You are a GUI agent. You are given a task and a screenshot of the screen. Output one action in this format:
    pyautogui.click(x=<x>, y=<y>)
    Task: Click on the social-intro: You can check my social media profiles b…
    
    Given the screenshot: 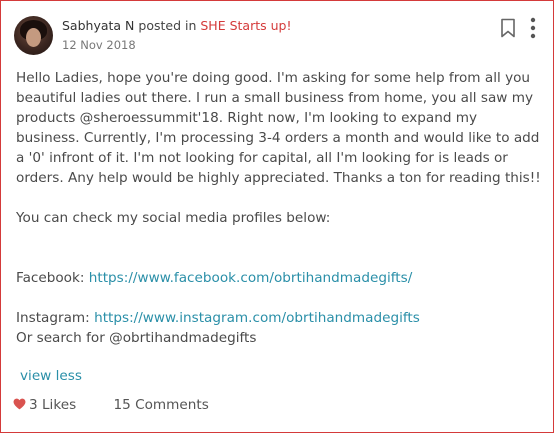 What is the action you would take?
    pyautogui.click(x=173, y=218)
    